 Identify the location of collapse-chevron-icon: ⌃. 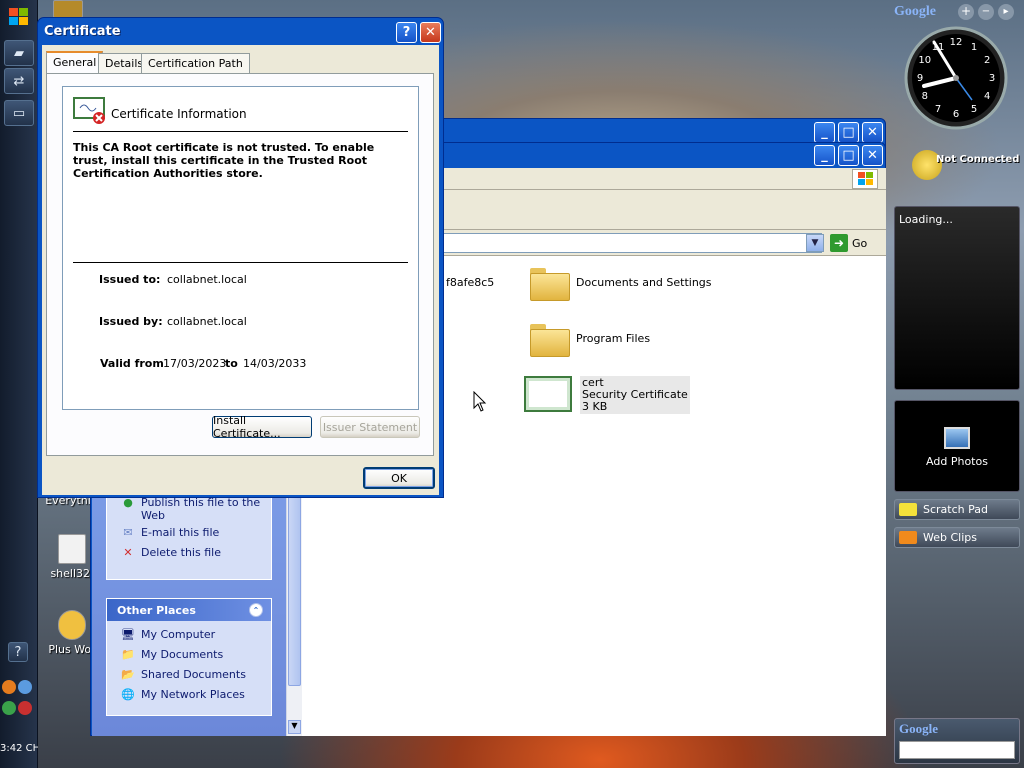
(256, 610).